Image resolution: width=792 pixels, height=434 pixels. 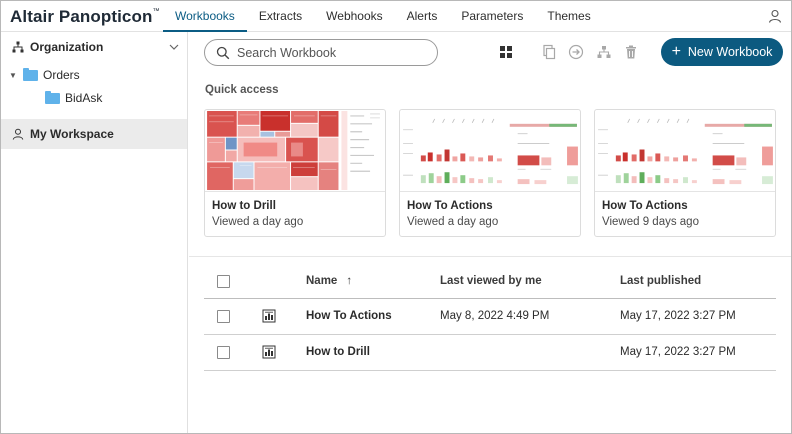 What do you see at coordinates (244, 206) in the screenshot?
I see `card-title: How to Drill` at bounding box center [244, 206].